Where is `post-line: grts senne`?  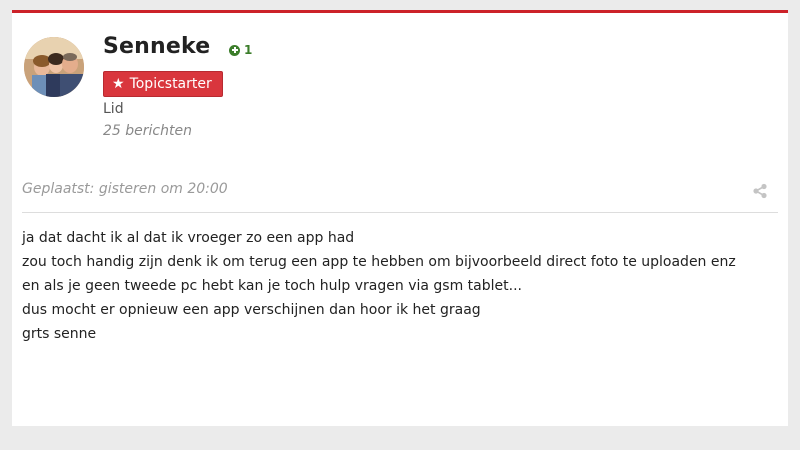 post-line: grts senne is located at coordinates (59, 334).